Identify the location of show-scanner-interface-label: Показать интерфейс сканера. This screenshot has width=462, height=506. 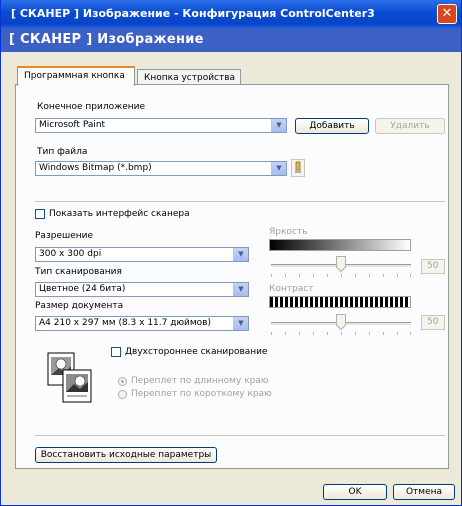
(119, 214).